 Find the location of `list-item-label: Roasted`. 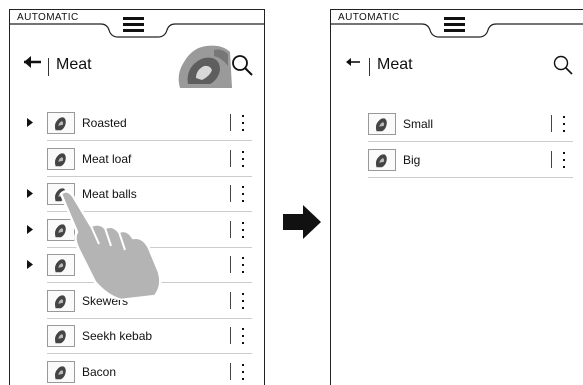

list-item-label: Roasted is located at coordinates (104, 123).